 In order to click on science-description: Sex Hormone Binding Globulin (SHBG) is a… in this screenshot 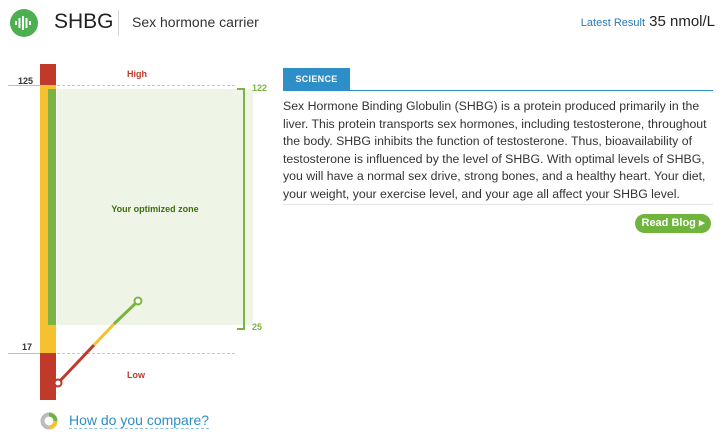, I will do `click(495, 150)`.